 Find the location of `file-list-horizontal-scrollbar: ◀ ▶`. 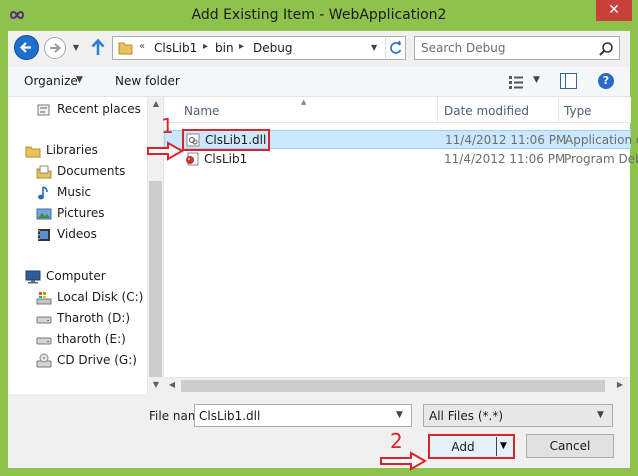

file-list-horizontal-scrollbar: ◀ ▶ is located at coordinates (396, 385).